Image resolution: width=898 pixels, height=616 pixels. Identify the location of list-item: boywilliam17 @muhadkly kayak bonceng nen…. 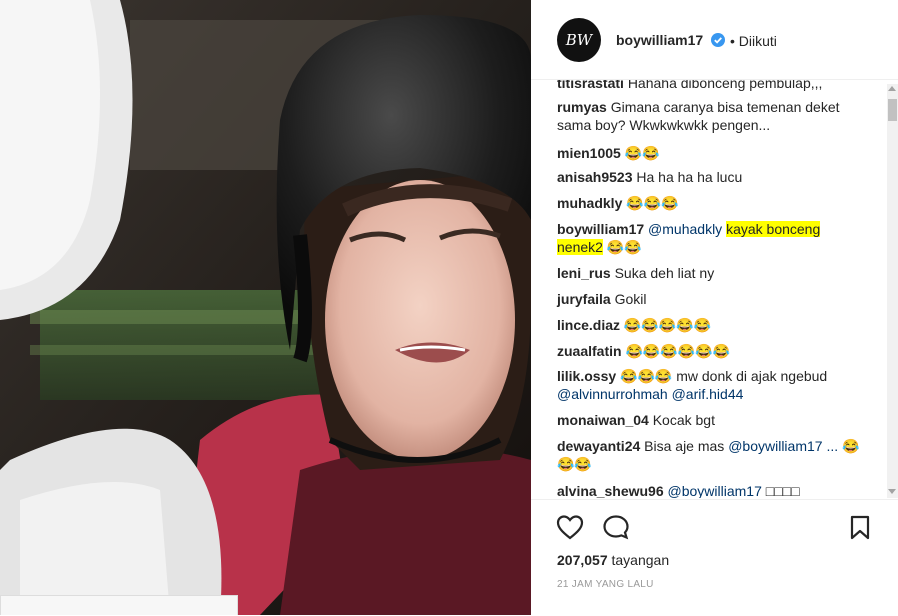
(712, 238).